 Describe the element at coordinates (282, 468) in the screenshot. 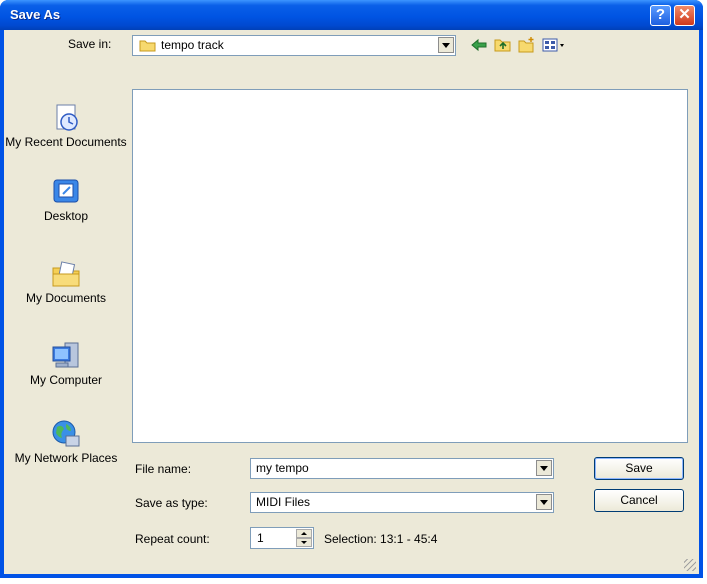

I see `file-name-value: my tempo` at that location.